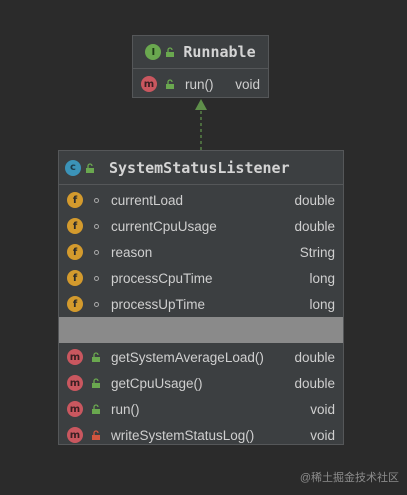 The image size is (407, 495). What do you see at coordinates (162, 278) in the screenshot?
I see `field-name: processCpuTime` at bounding box center [162, 278].